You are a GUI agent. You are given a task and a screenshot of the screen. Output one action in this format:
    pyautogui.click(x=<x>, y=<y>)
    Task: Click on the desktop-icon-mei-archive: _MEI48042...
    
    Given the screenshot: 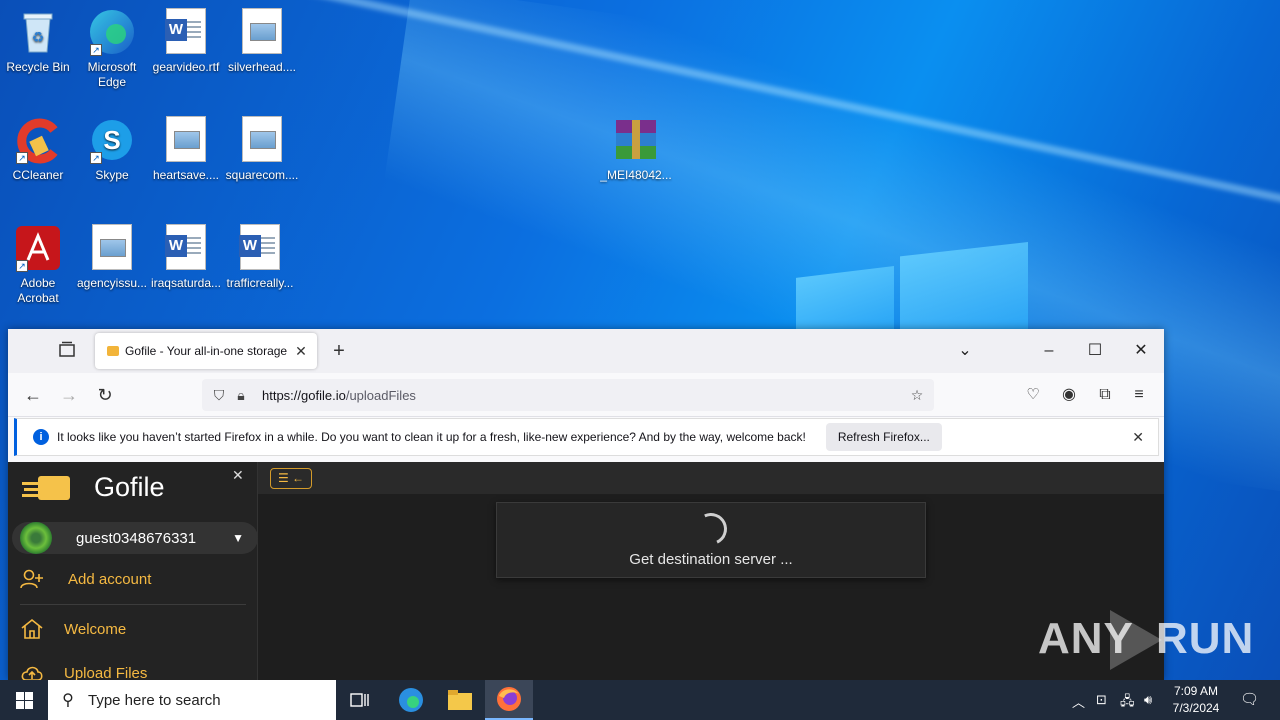 What is the action you would take?
    pyautogui.click(x=636, y=149)
    